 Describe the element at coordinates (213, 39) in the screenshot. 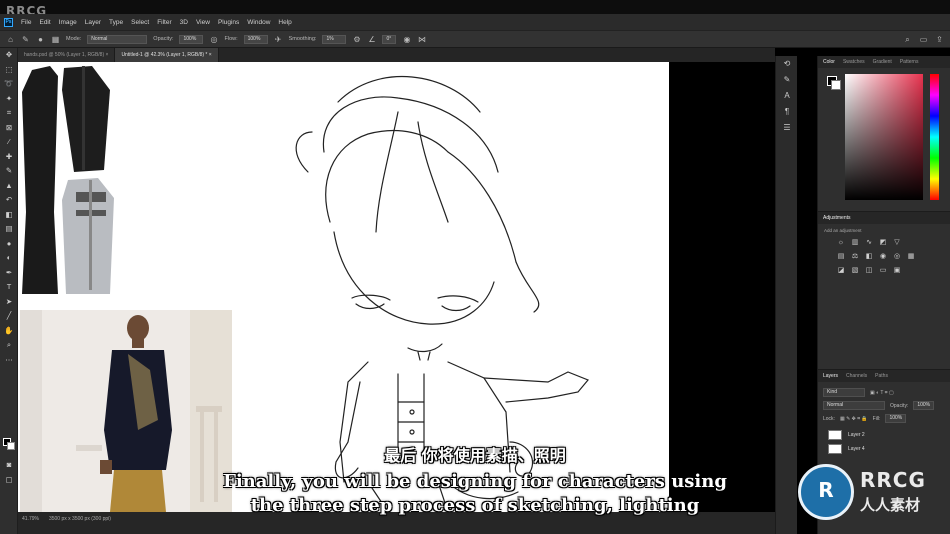

I see `pressure-opacity-icon: ◎` at that location.